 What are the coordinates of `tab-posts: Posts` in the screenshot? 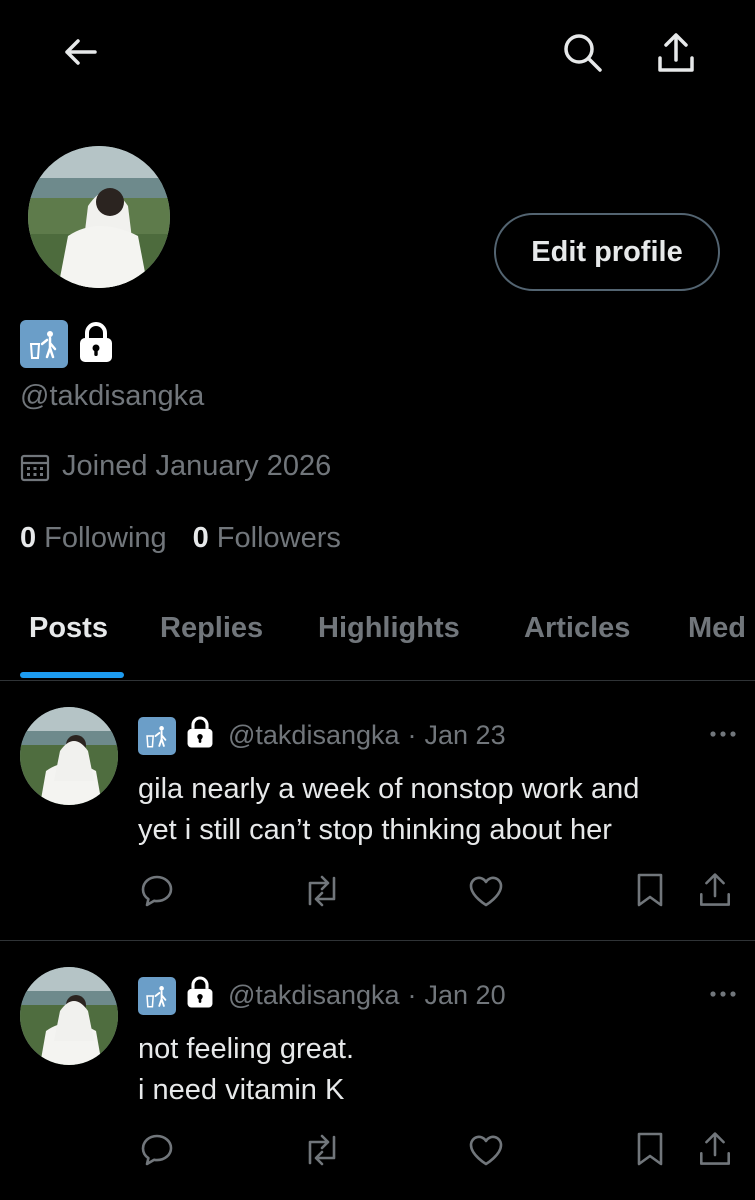 It's located at (68, 628).